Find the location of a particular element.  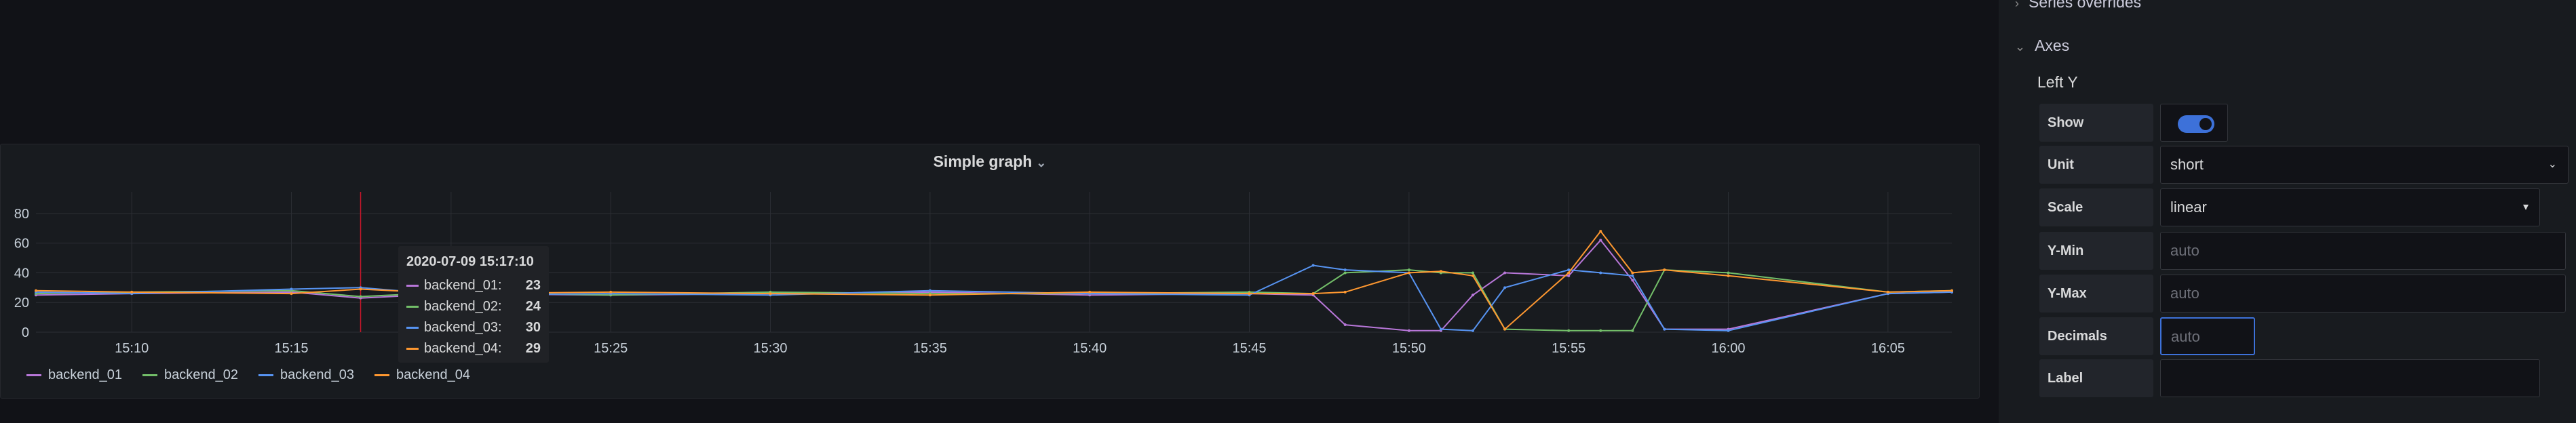

y-tick-label: 60 is located at coordinates (21, 244).